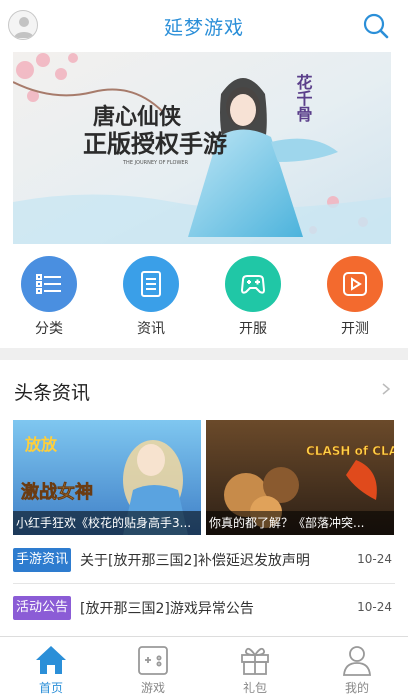  Describe the element at coordinates (204, 389) in the screenshot. I see `headline-news-header: 头条资讯` at that location.